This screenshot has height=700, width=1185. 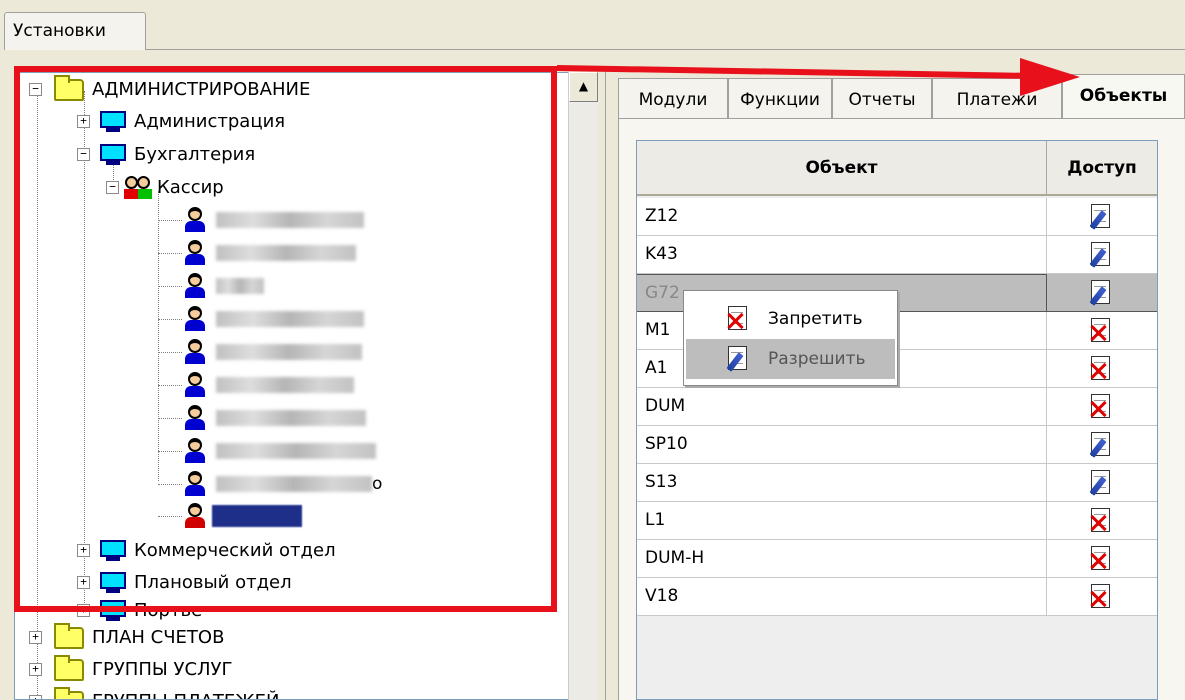 I want to click on column-header-object: Объект, so click(x=842, y=168).